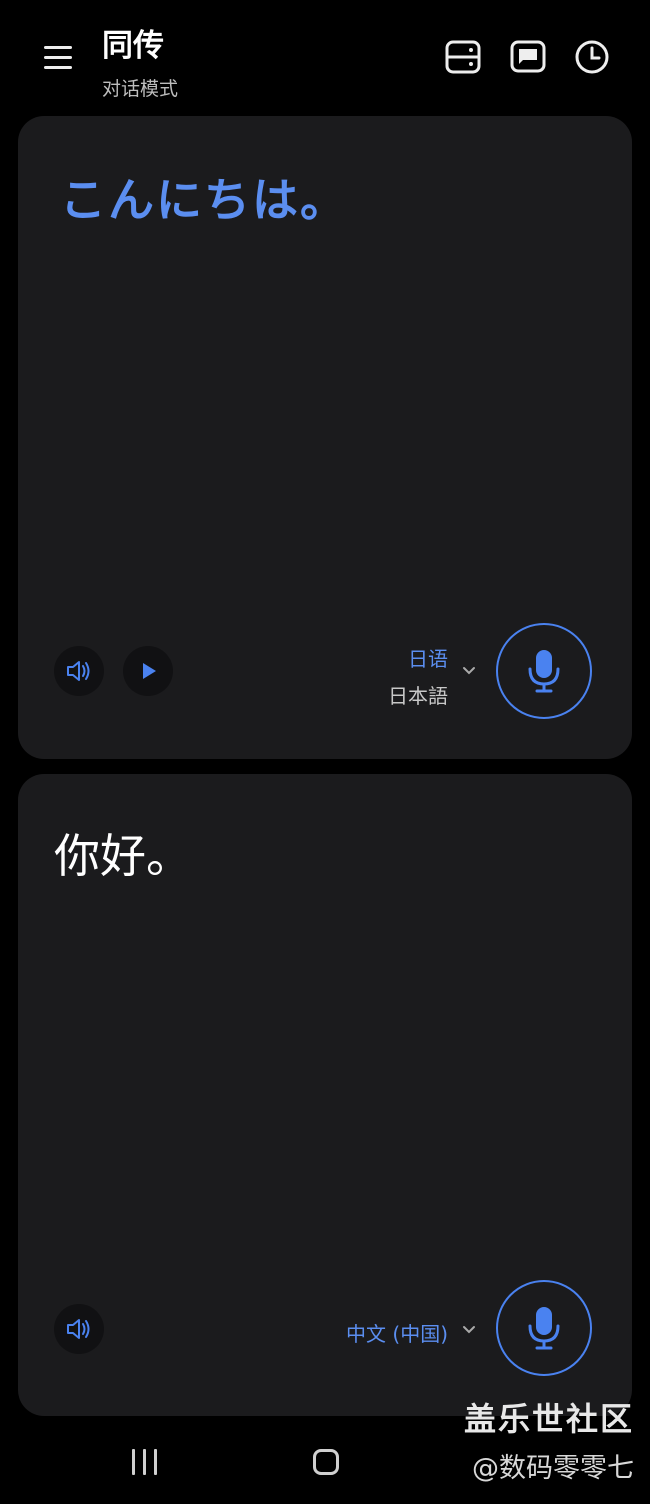 This screenshot has width=650, height=1504. What do you see at coordinates (123, 856) in the screenshot?
I see `chinese-text: 你好。` at bounding box center [123, 856].